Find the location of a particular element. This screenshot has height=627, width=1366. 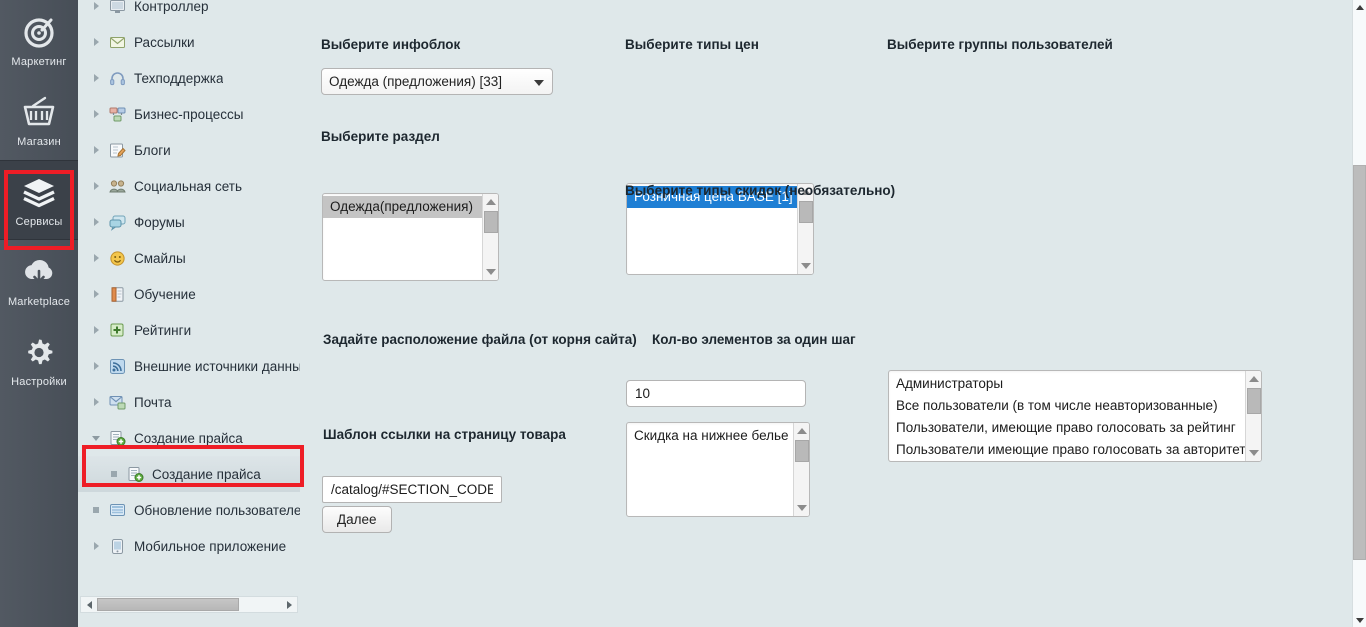

tree-item-label: Рассылки is located at coordinates (164, 42).